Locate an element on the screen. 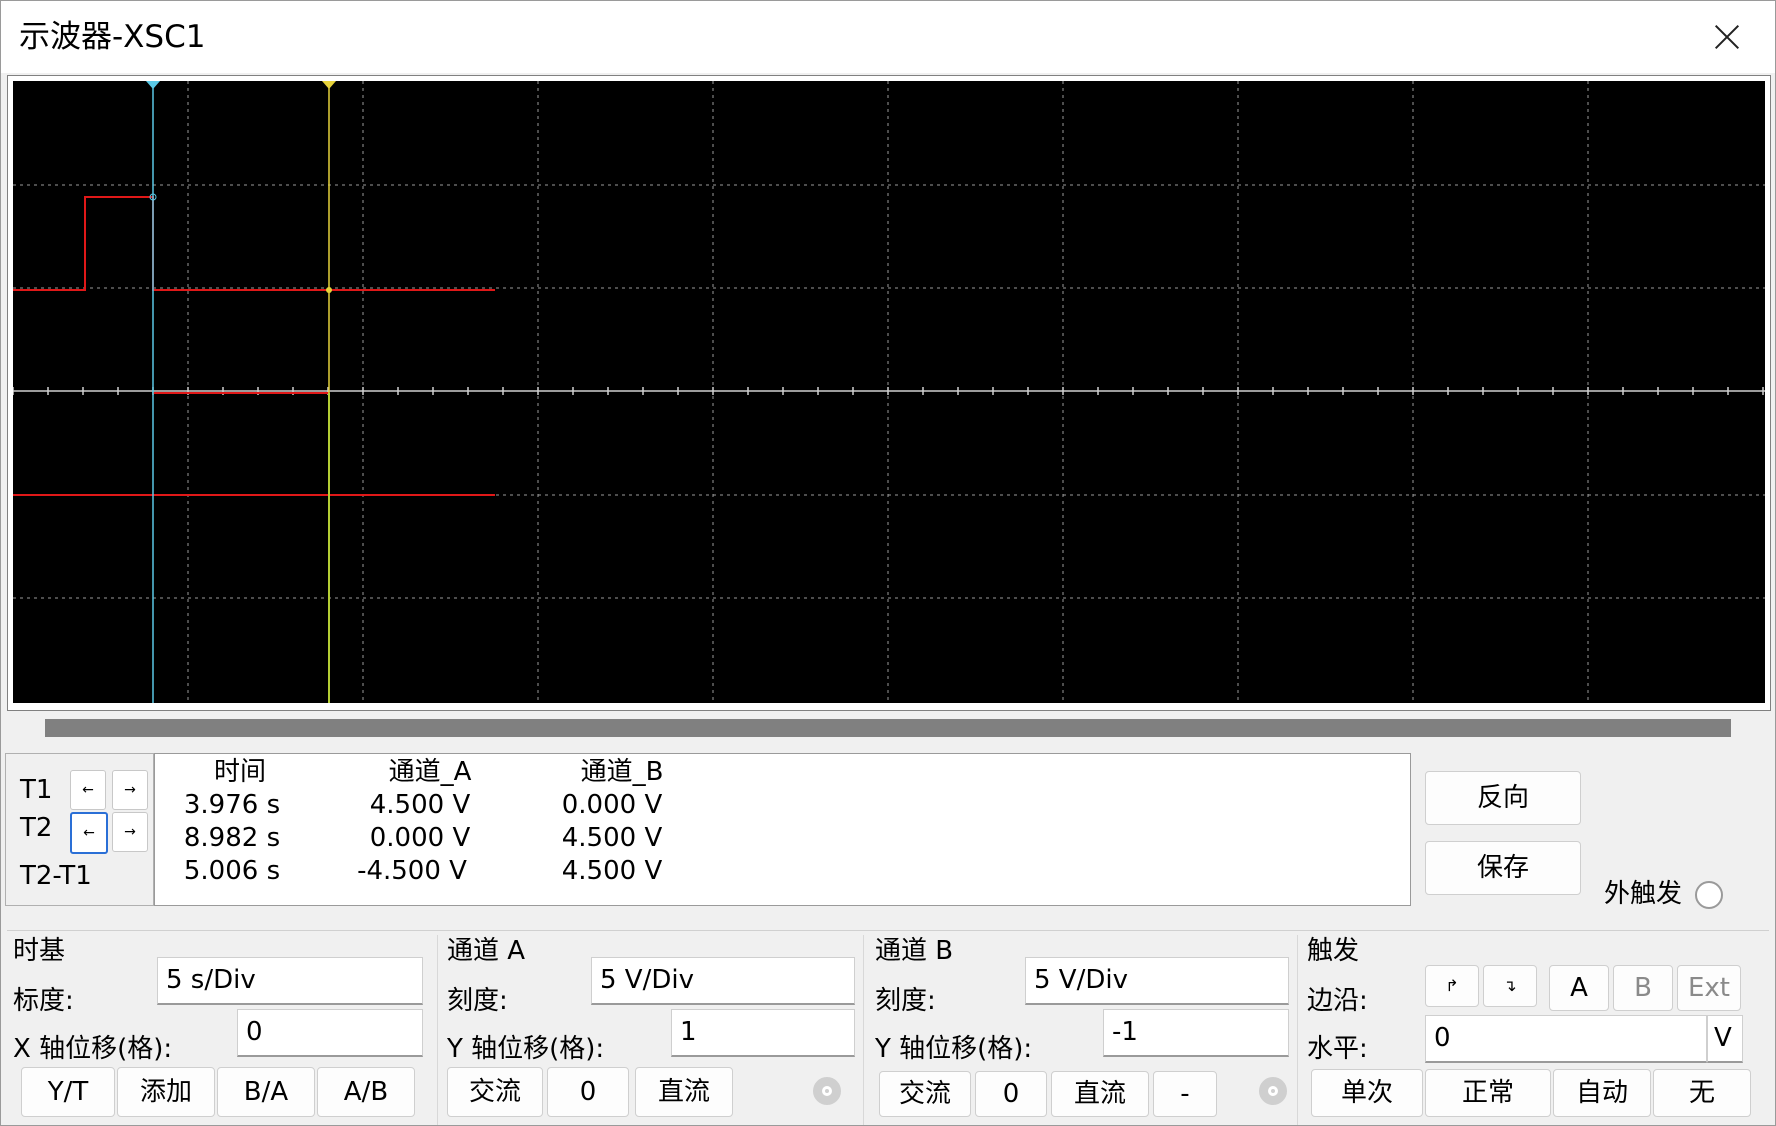  channel-a-ypos-label: Y 轴位移(格): is located at coordinates (526, 1049).